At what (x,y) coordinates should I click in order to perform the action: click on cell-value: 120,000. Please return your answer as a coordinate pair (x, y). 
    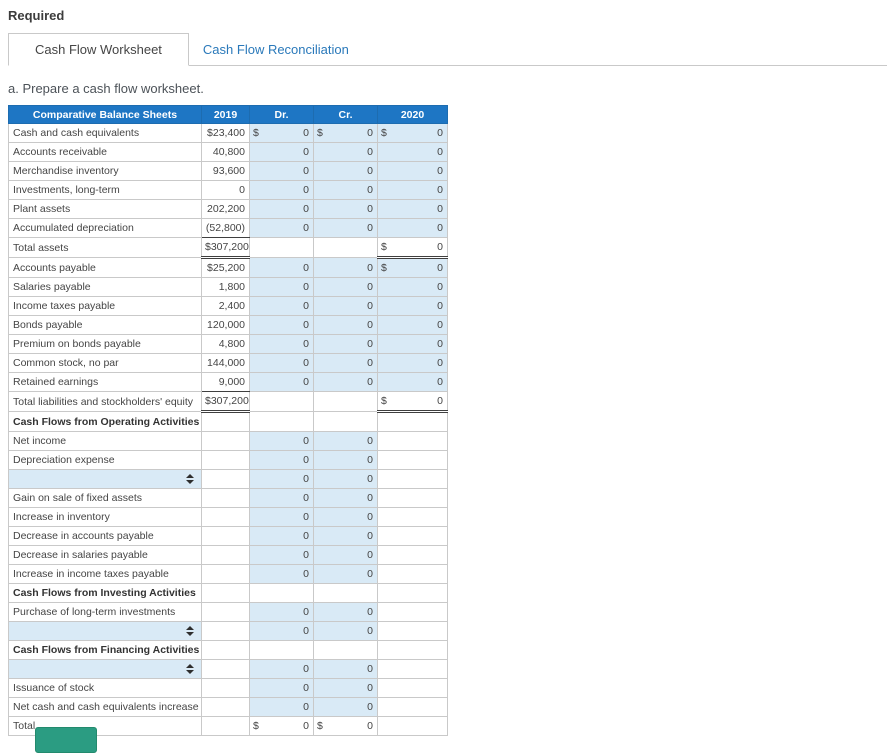
    Looking at the image, I should click on (226, 325).